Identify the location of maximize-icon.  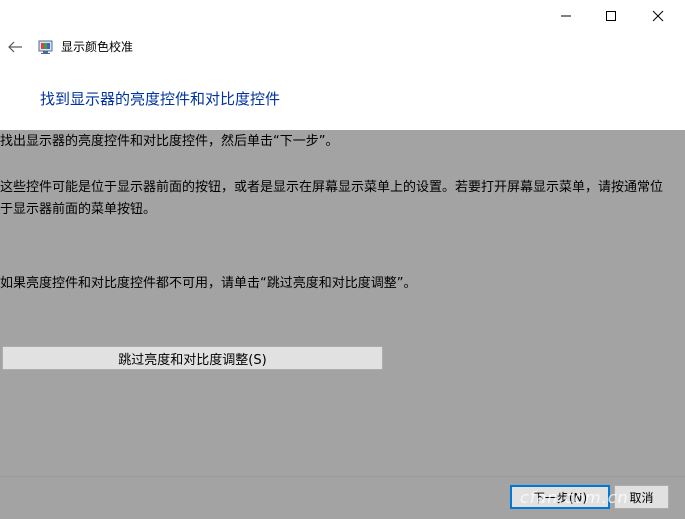
(611, 16).